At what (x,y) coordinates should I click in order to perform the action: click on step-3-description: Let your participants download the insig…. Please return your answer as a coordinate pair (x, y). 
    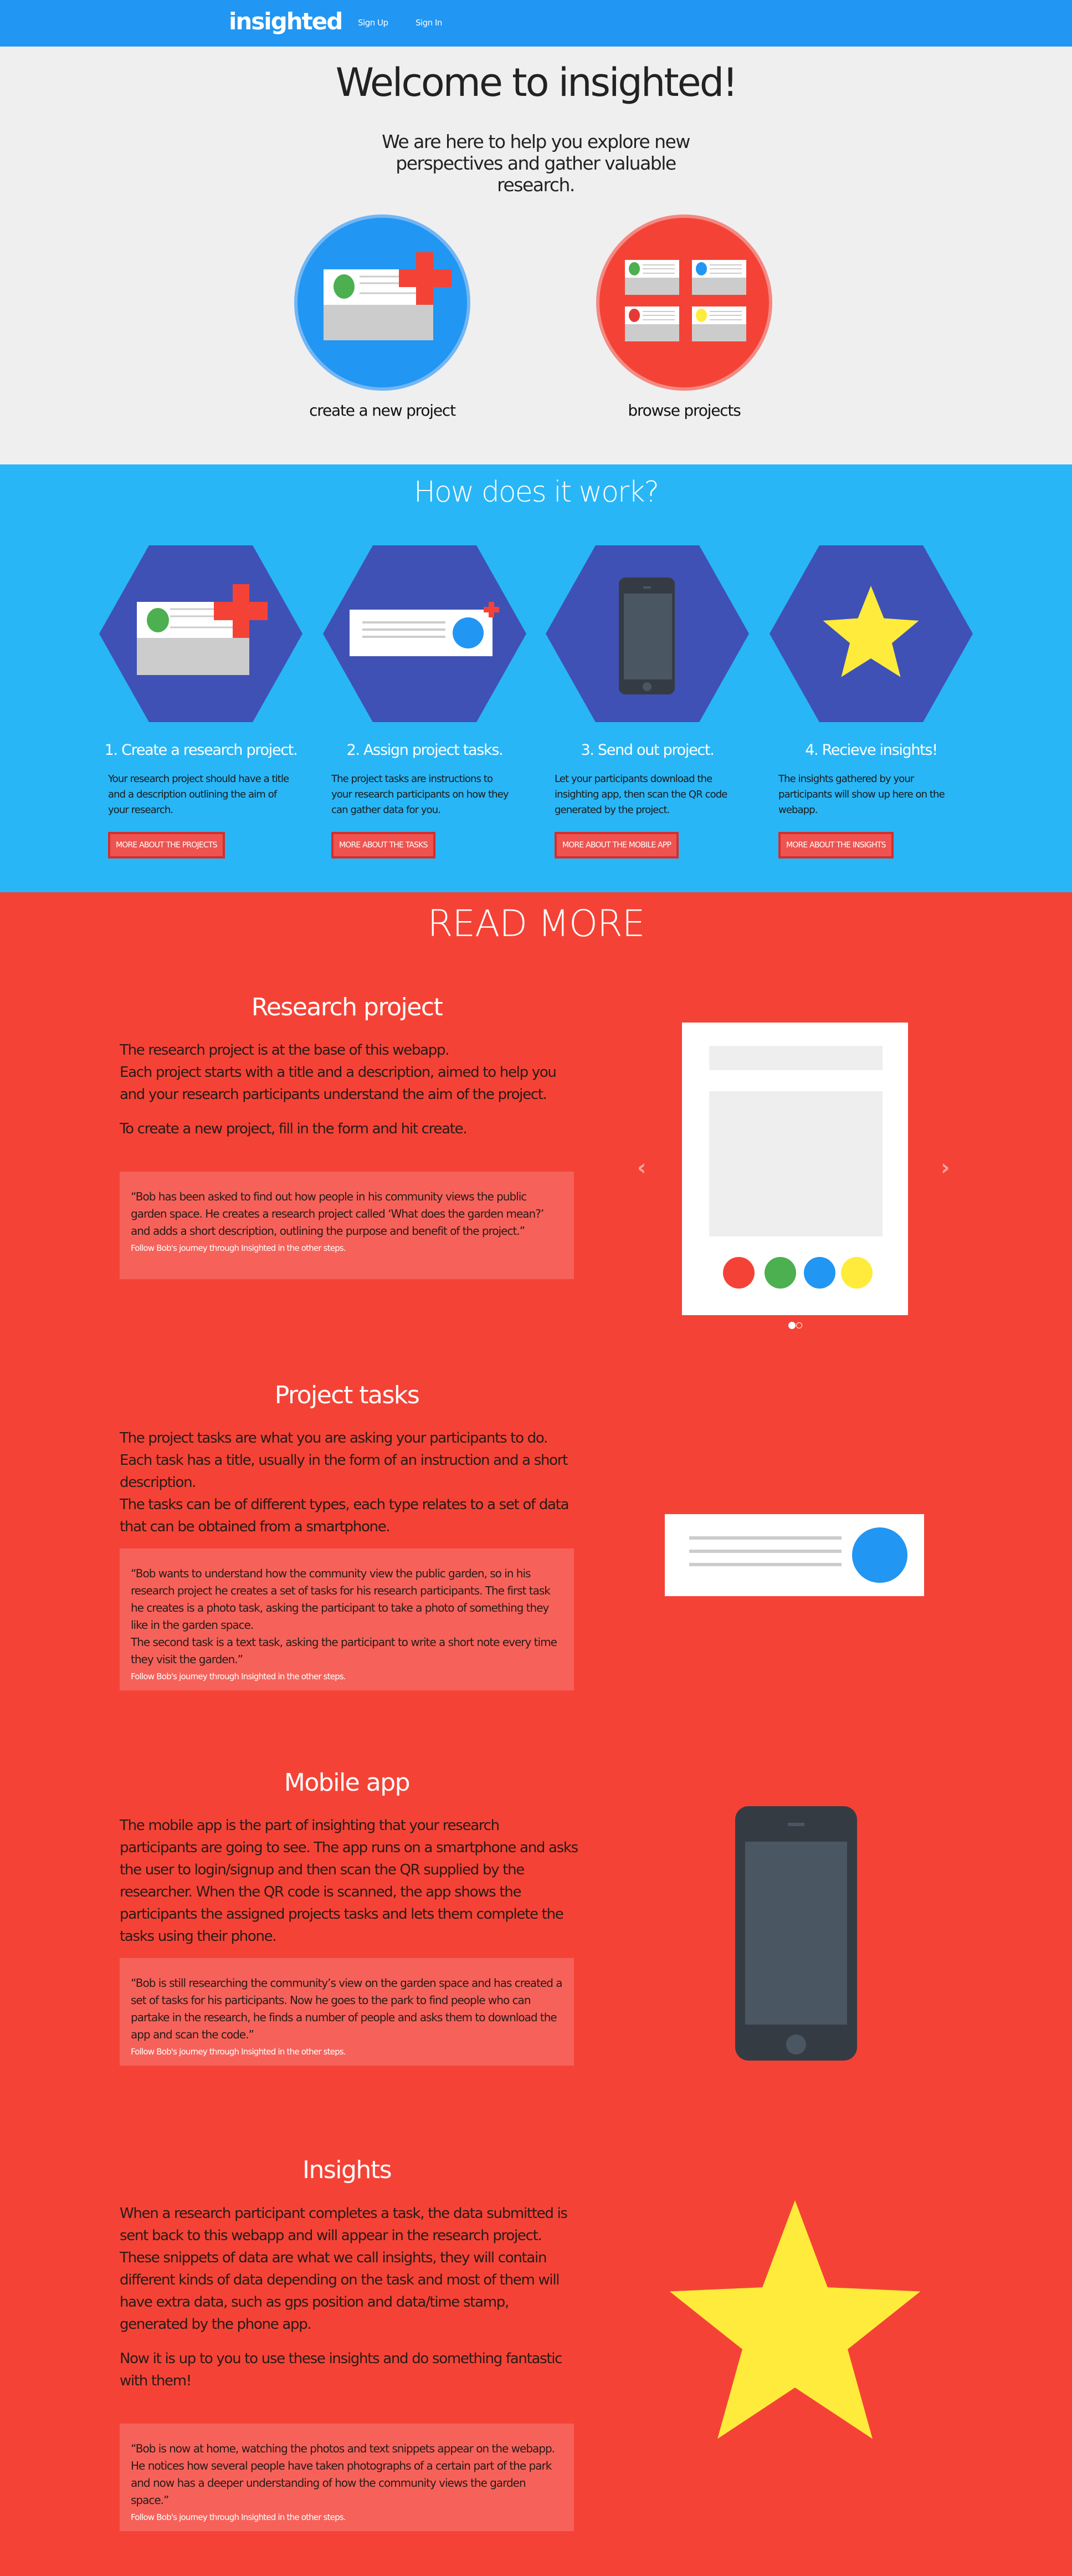
    Looking at the image, I should click on (641, 794).